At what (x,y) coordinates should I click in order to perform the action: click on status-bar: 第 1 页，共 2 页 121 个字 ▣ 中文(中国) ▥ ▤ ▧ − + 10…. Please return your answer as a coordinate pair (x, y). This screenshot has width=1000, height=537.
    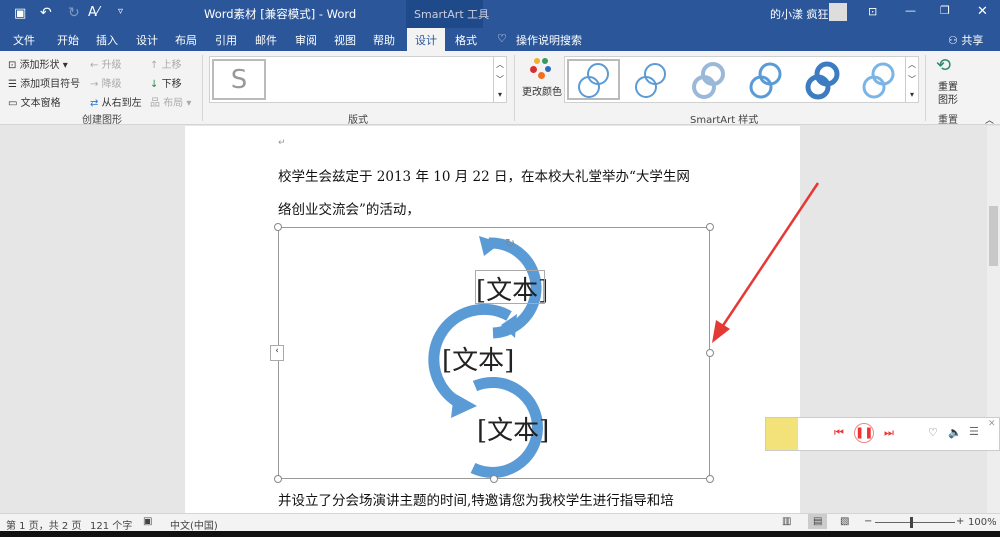
    Looking at the image, I should click on (500, 522).